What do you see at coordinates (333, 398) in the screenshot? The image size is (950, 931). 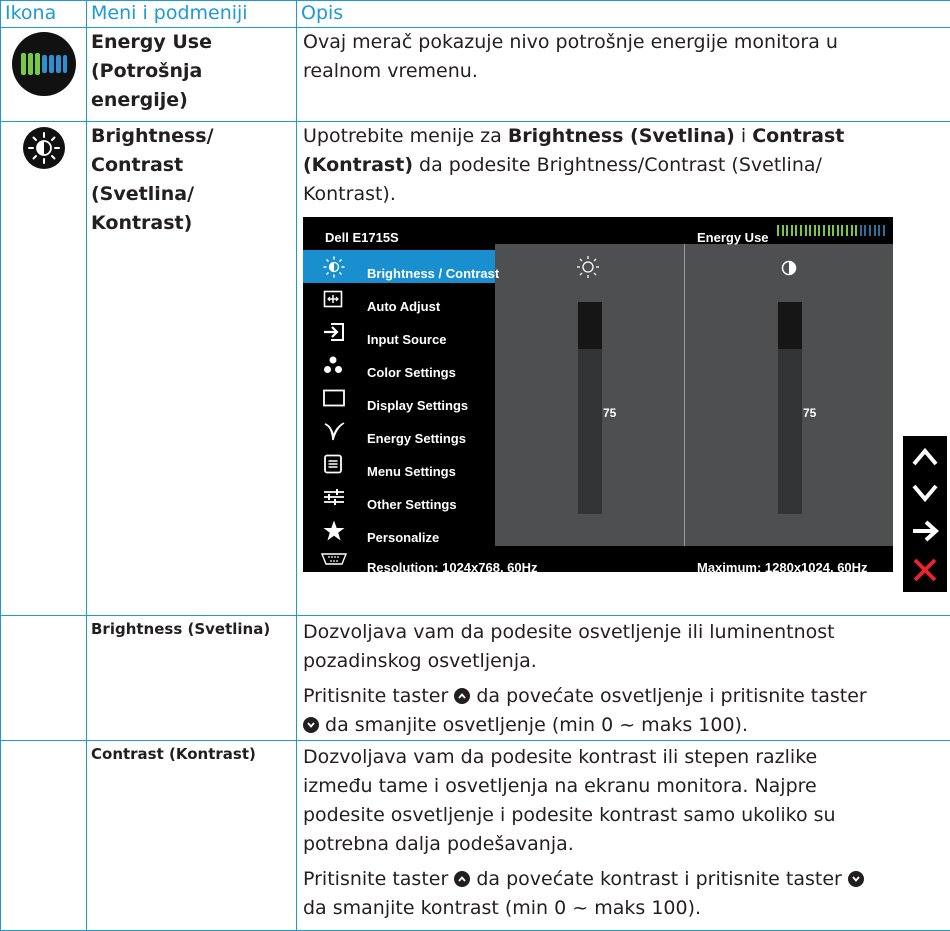 I see `display-settings-icon` at bounding box center [333, 398].